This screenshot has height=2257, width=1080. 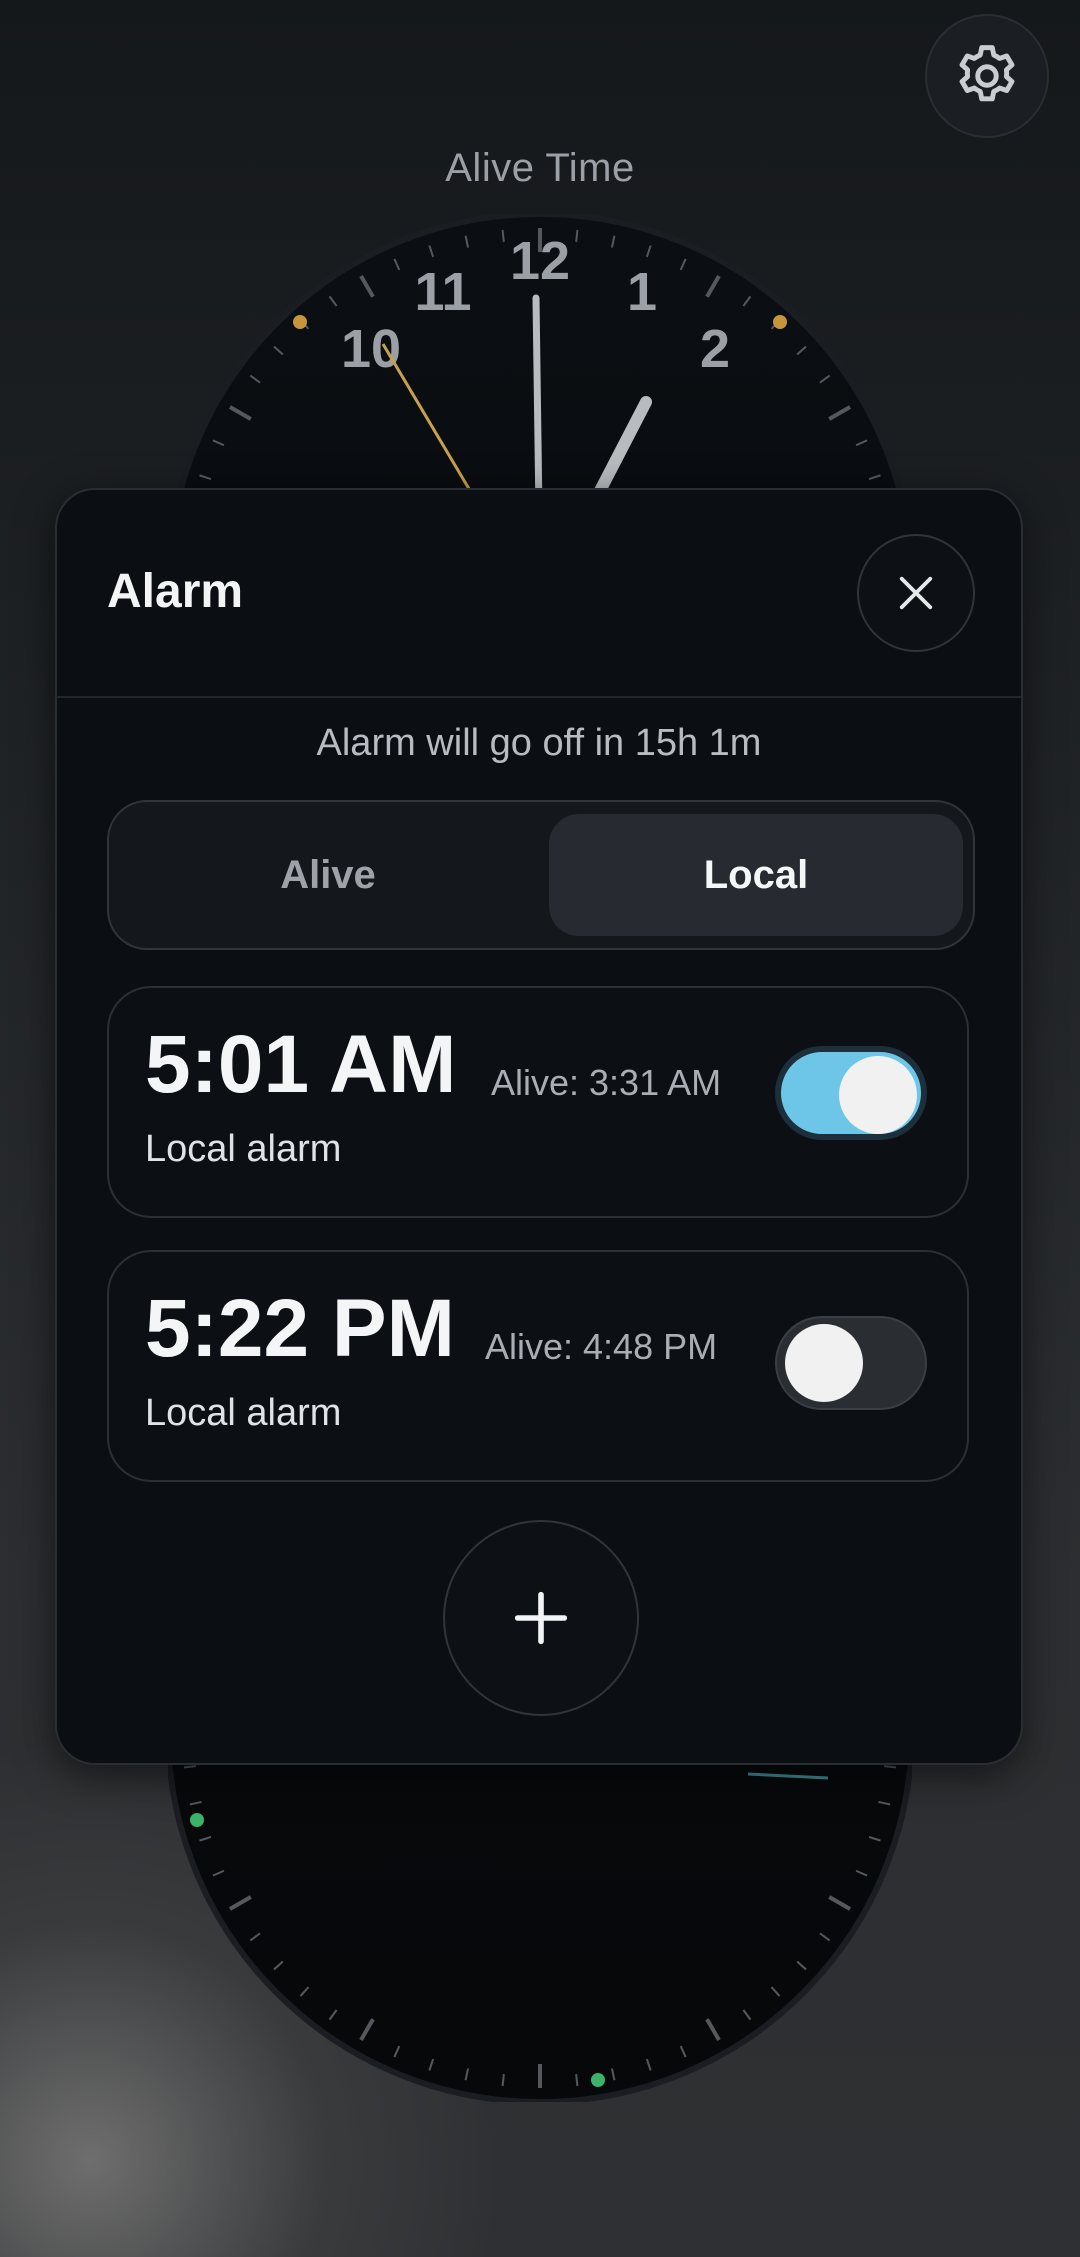 What do you see at coordinates (541, 875) in the screenshot?
I see `mode-switch: Alive Local` at bounding box center [541, 875].